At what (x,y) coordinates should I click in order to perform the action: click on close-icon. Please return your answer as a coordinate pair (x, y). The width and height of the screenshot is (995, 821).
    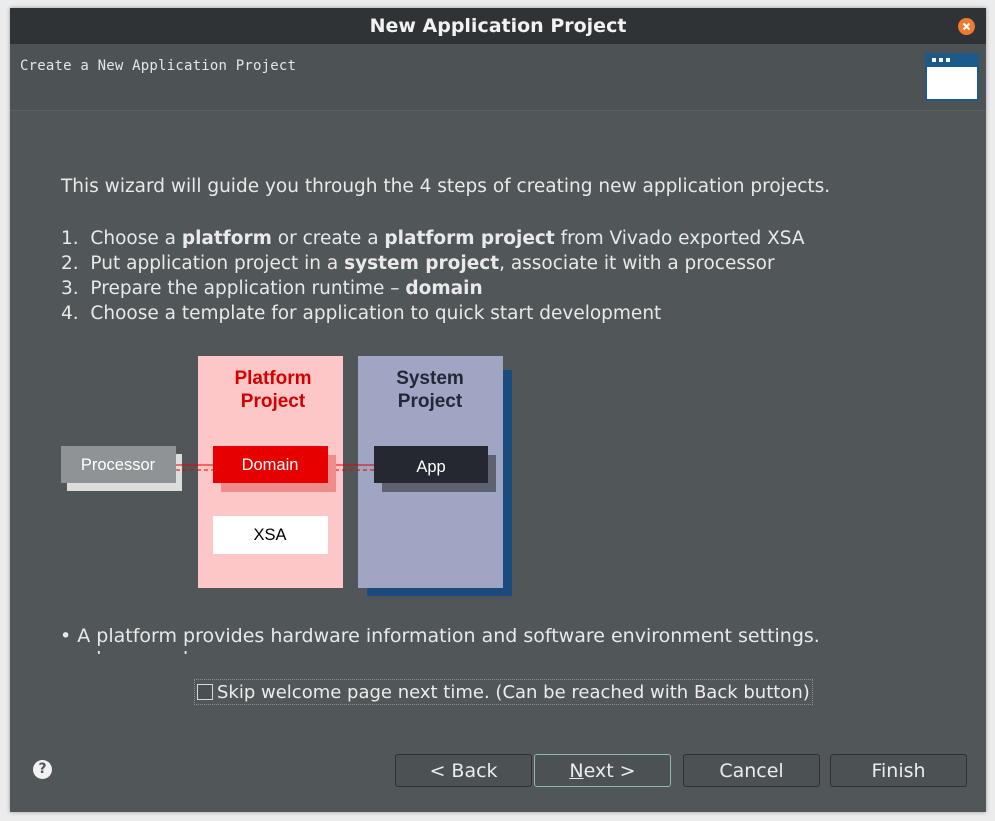
    Looking at the image, I should click on (966, 26).